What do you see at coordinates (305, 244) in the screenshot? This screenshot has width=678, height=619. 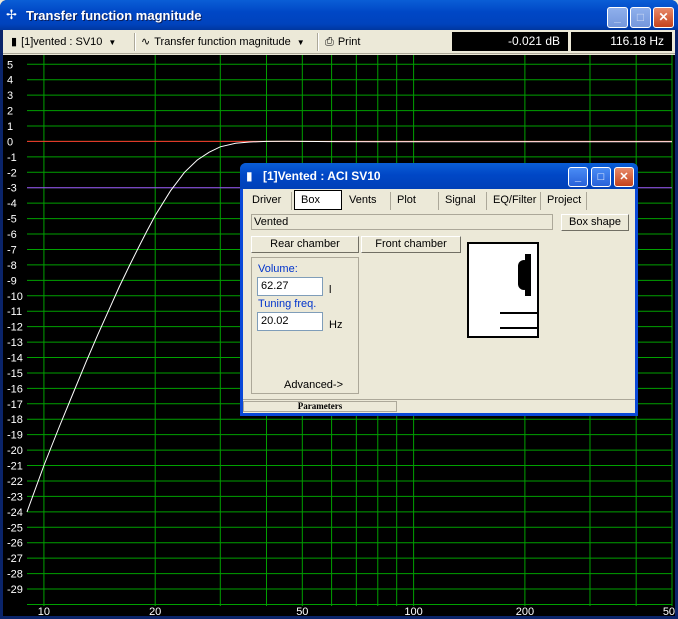 I see `rear-chamber-button: Rear chamber` at bounding box center [305, 244].